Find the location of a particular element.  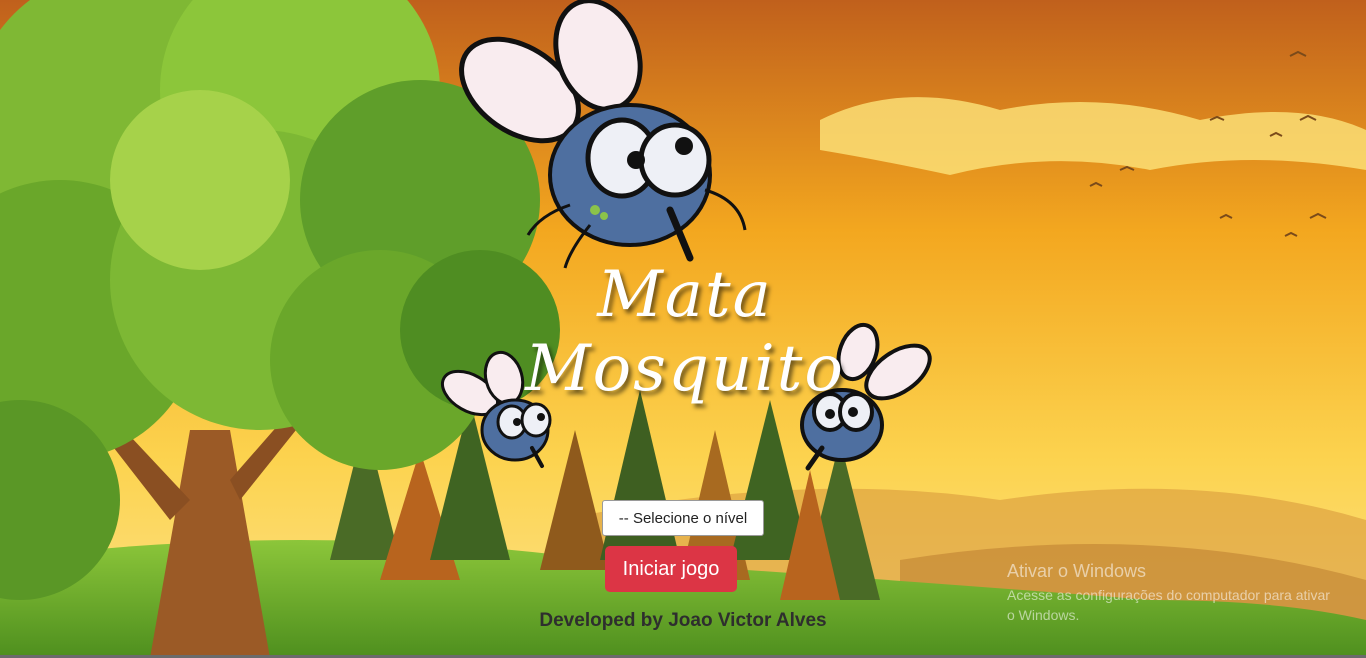

game-title: Mata Mosquito is located at coordinates (685, 332).